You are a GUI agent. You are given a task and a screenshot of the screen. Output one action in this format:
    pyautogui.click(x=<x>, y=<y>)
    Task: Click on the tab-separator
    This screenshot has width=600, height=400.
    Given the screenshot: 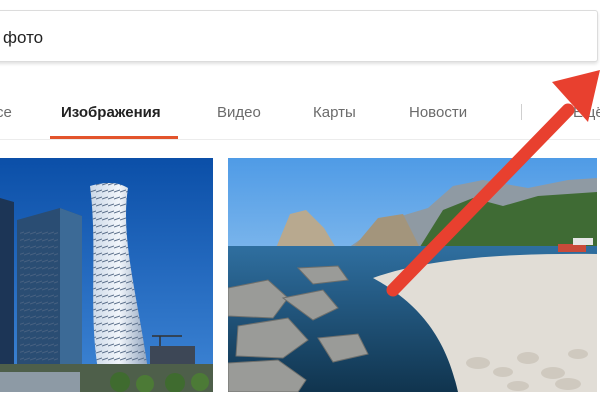 What is the action you would take?
    pyautogui.click(x=521, y=112)
    